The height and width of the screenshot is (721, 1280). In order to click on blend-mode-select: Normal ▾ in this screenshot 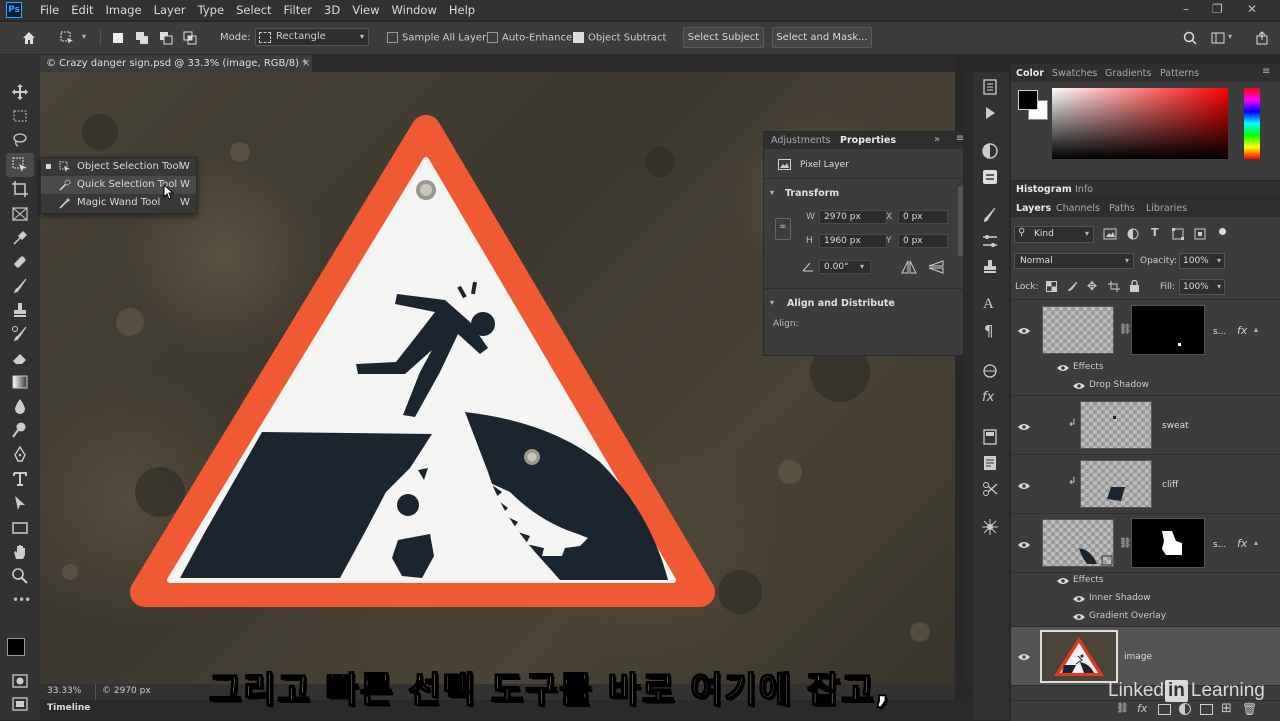, I will do `click(1074, 261)`.